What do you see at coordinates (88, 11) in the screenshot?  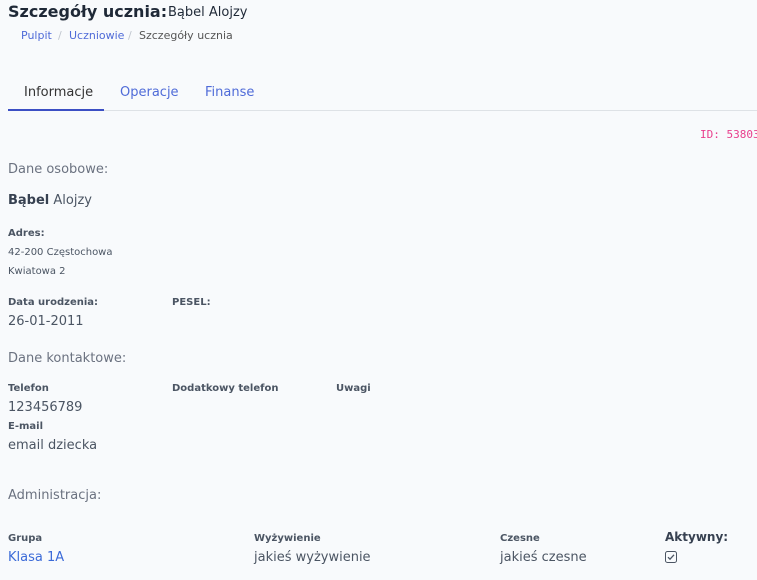 I see `page-title: Szczegóły ucznia:` at bounding box center [88, 11].